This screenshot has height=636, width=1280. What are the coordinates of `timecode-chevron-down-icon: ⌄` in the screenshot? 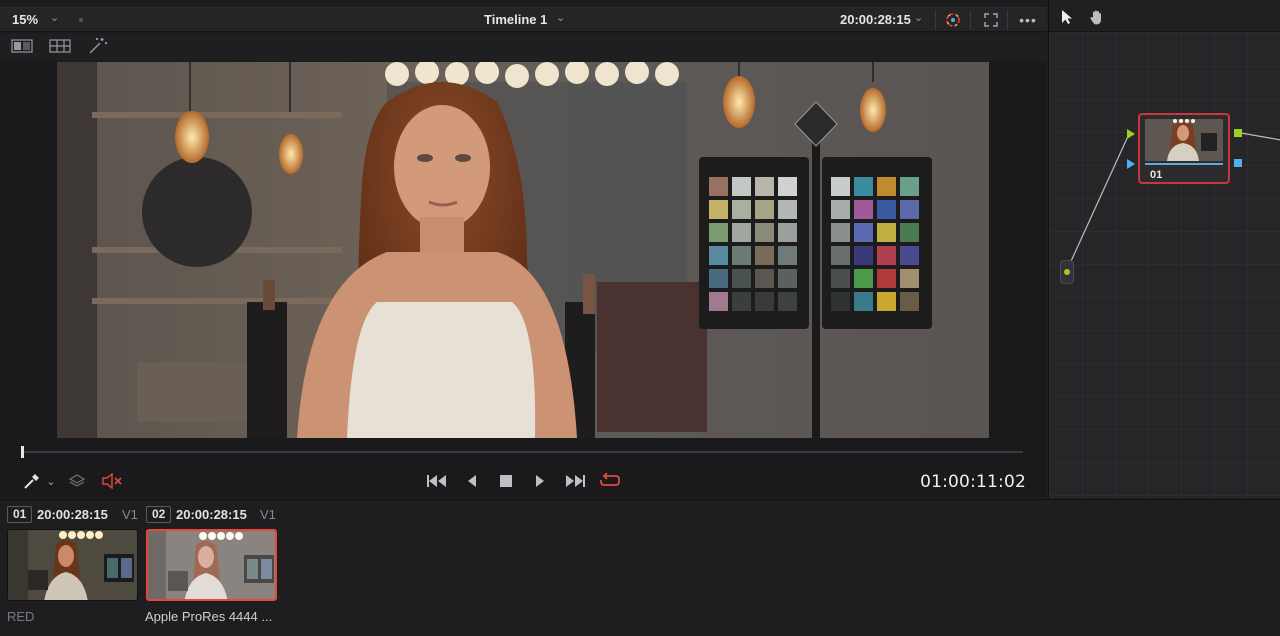 It's located at (918, 17).